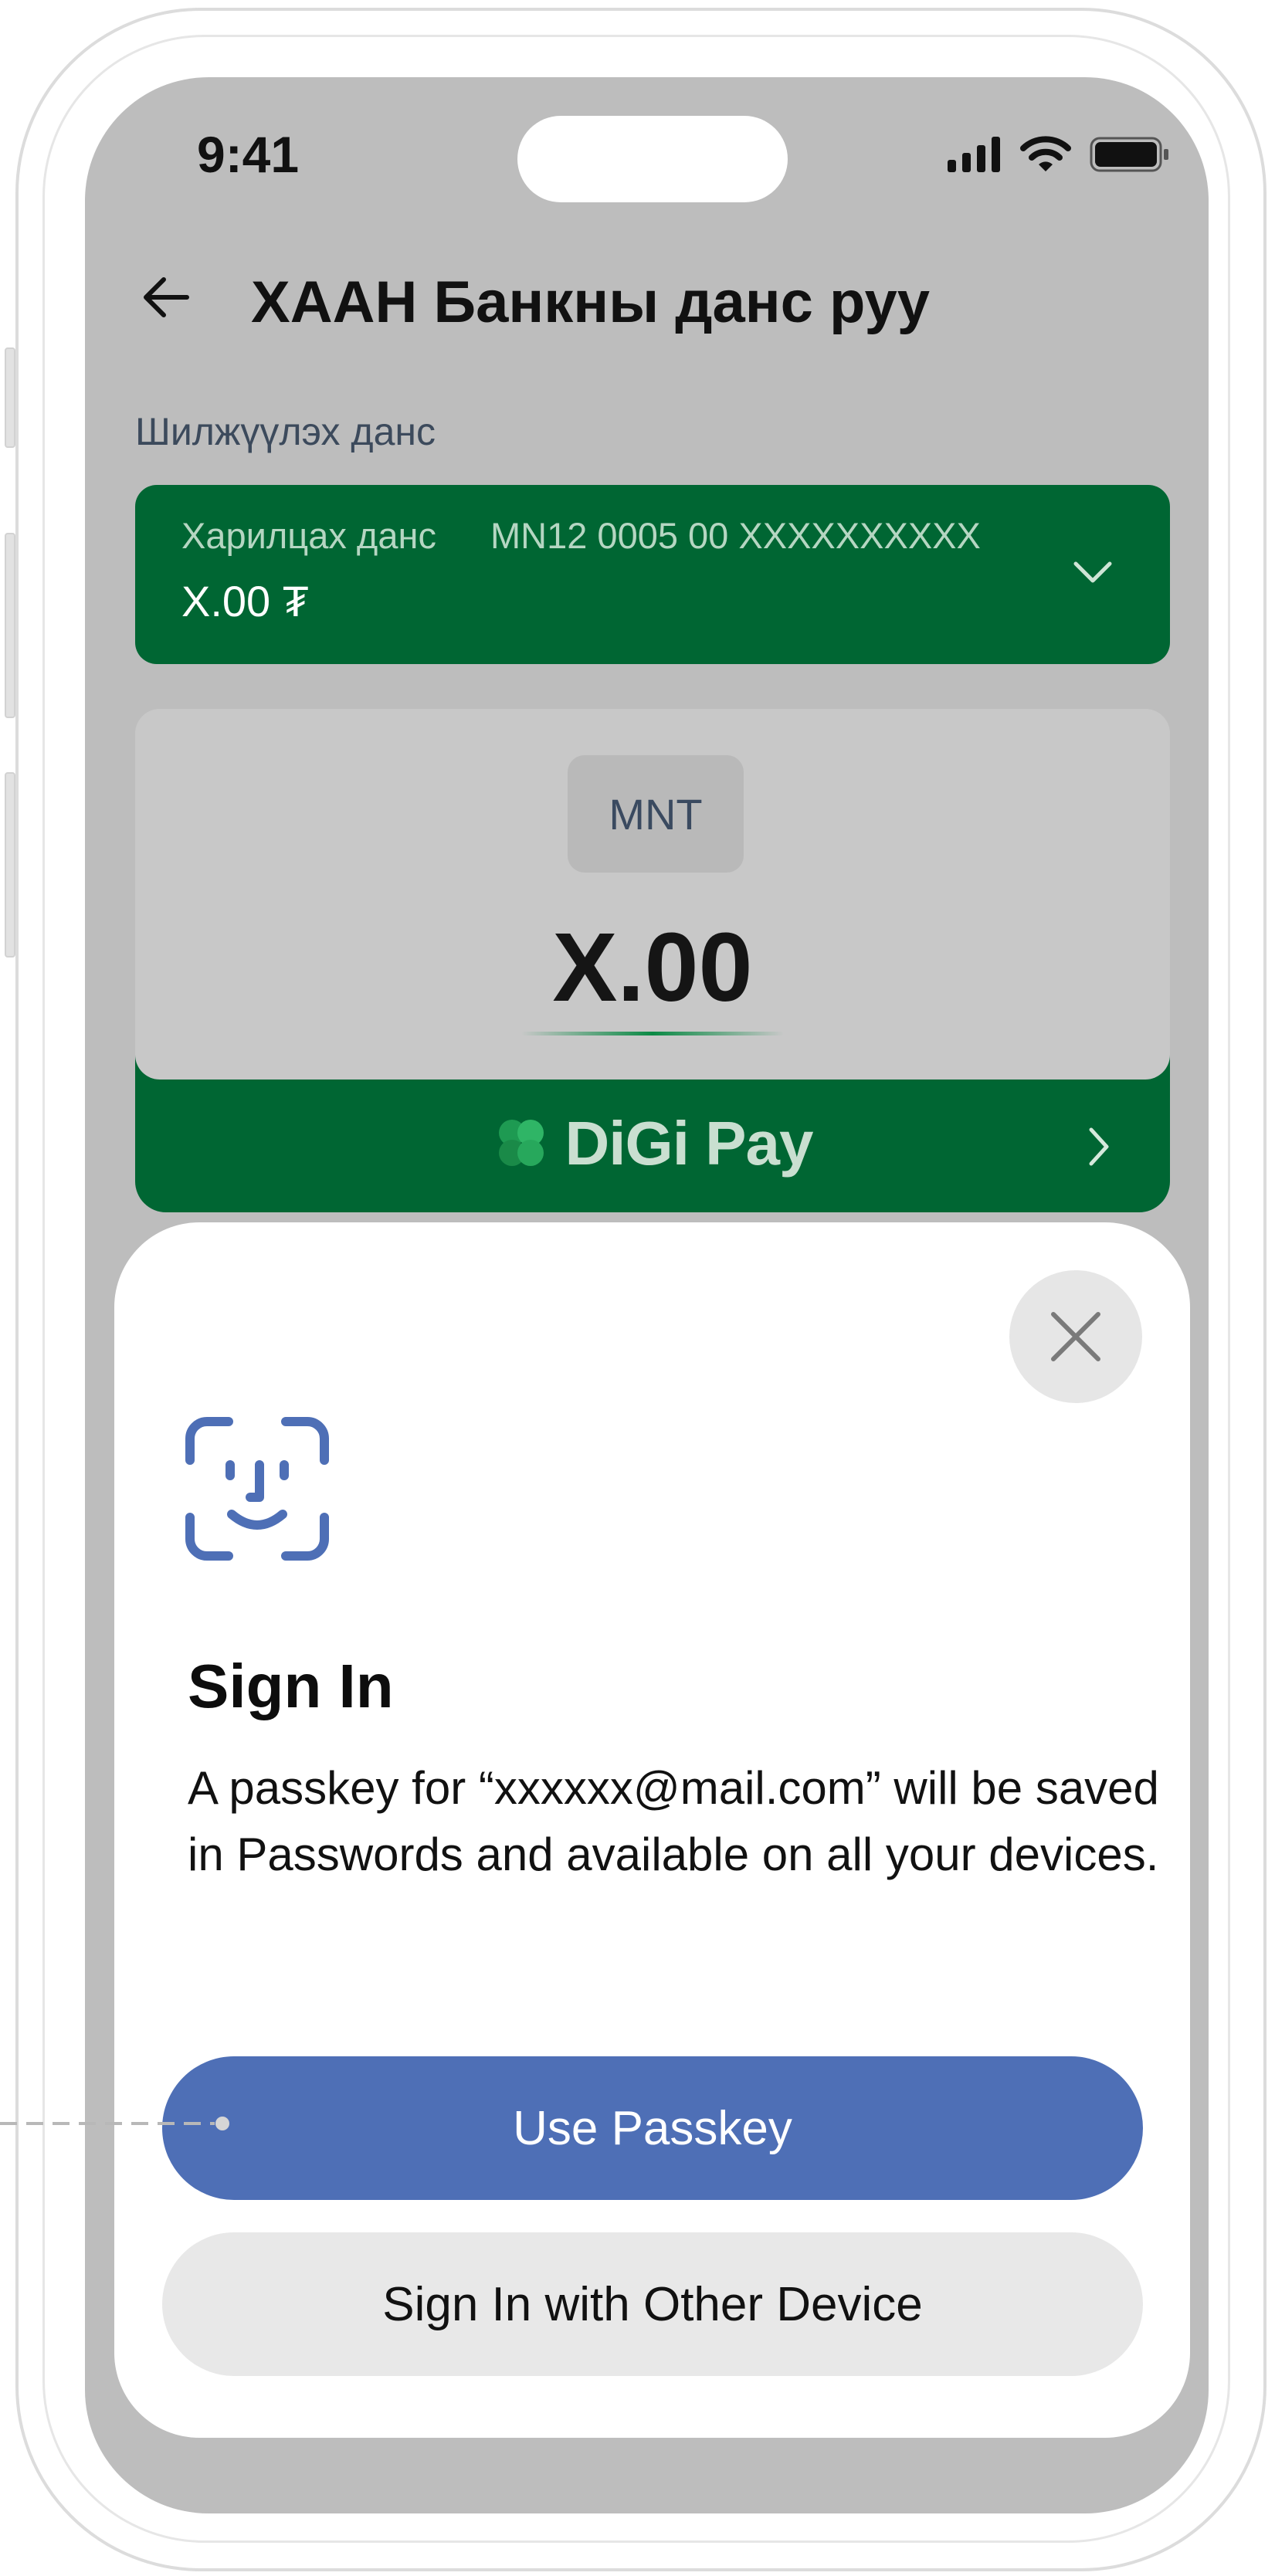 The width and height of the screenshot is (1275, 2576). Describe the element at coordinates (656, 814) in the screenshot. I see `currency-chip: MNT` at that location.